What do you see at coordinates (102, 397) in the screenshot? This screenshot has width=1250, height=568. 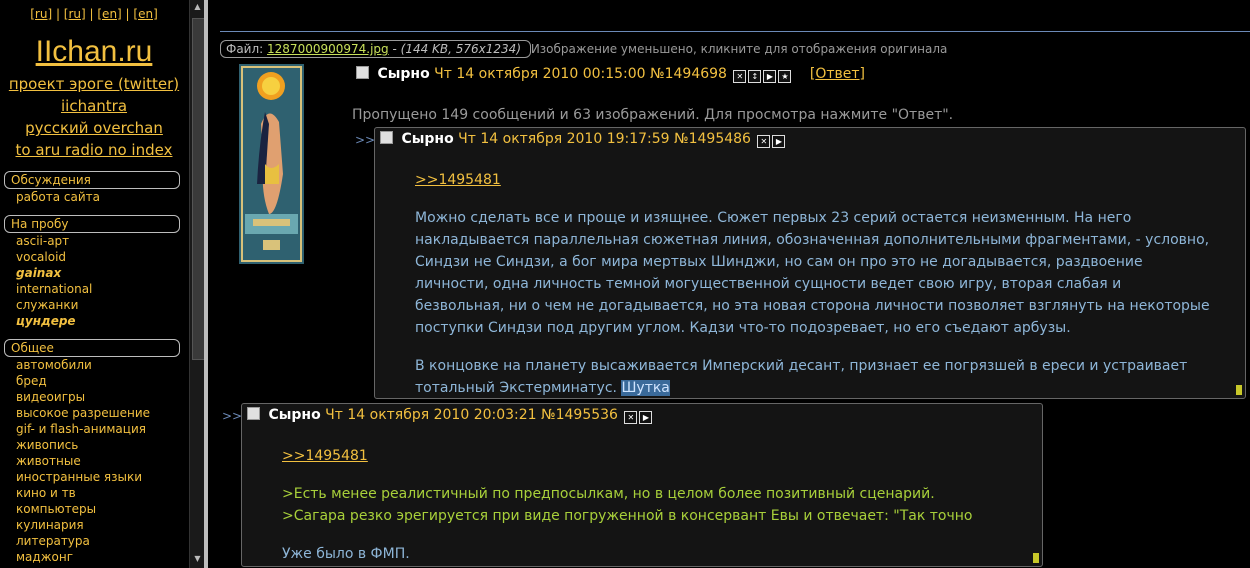 I see `board-link-videogames: видеоигры` at bounding box center [102, 397].